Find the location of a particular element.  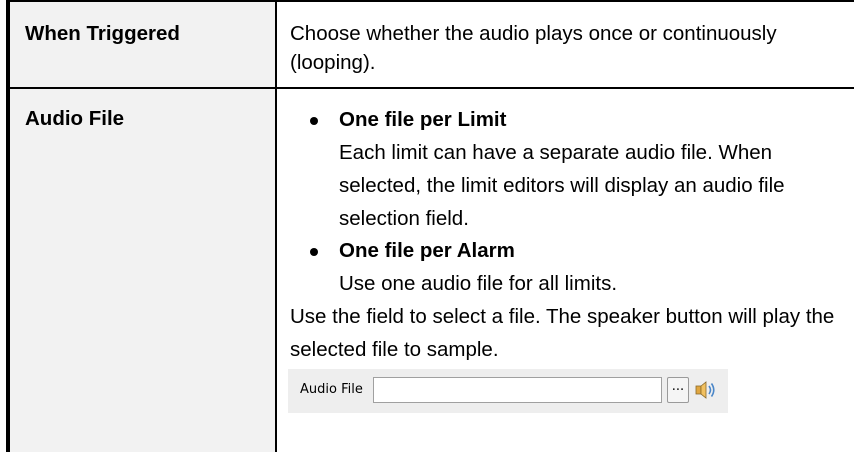

property-name: When Triggered is located at coordinates (141, 45).